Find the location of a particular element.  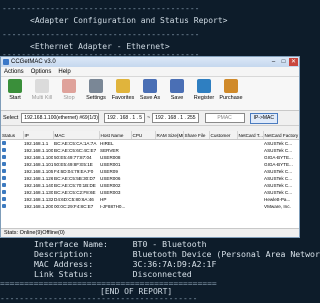

toolbar-button-label: Save As is located at coordinates (150, 98).